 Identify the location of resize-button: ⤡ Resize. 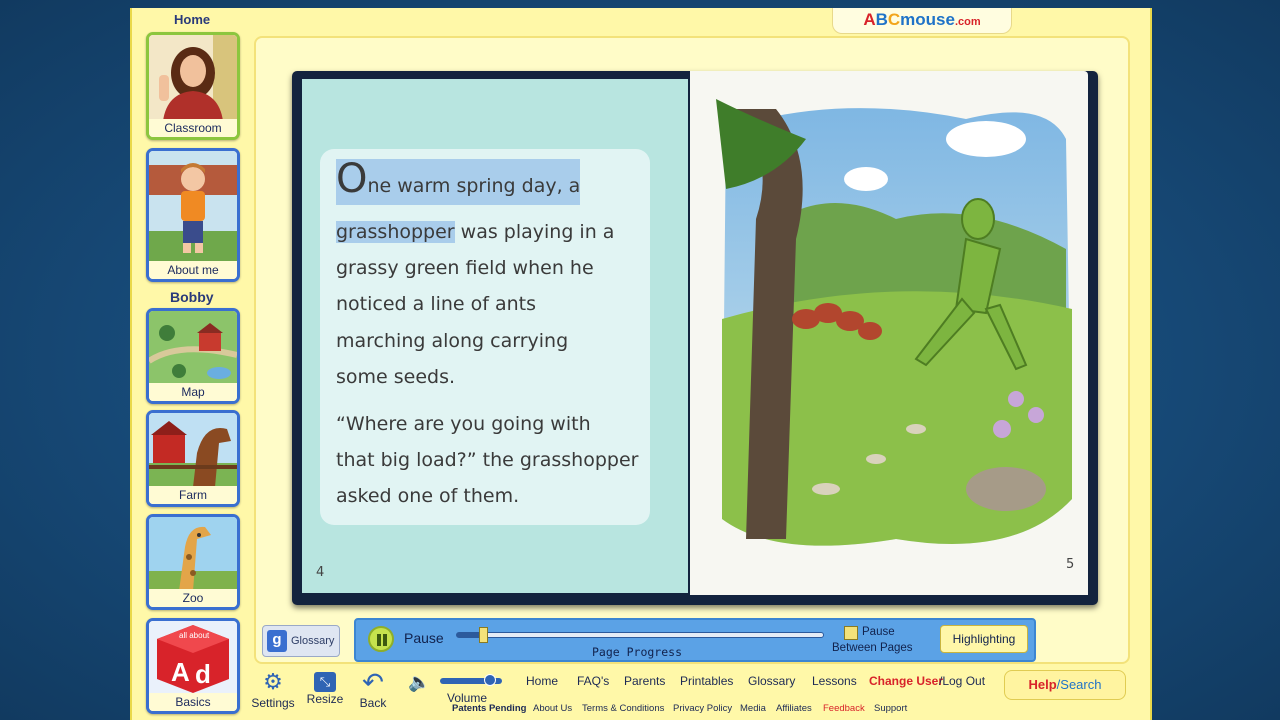
(325, 693).